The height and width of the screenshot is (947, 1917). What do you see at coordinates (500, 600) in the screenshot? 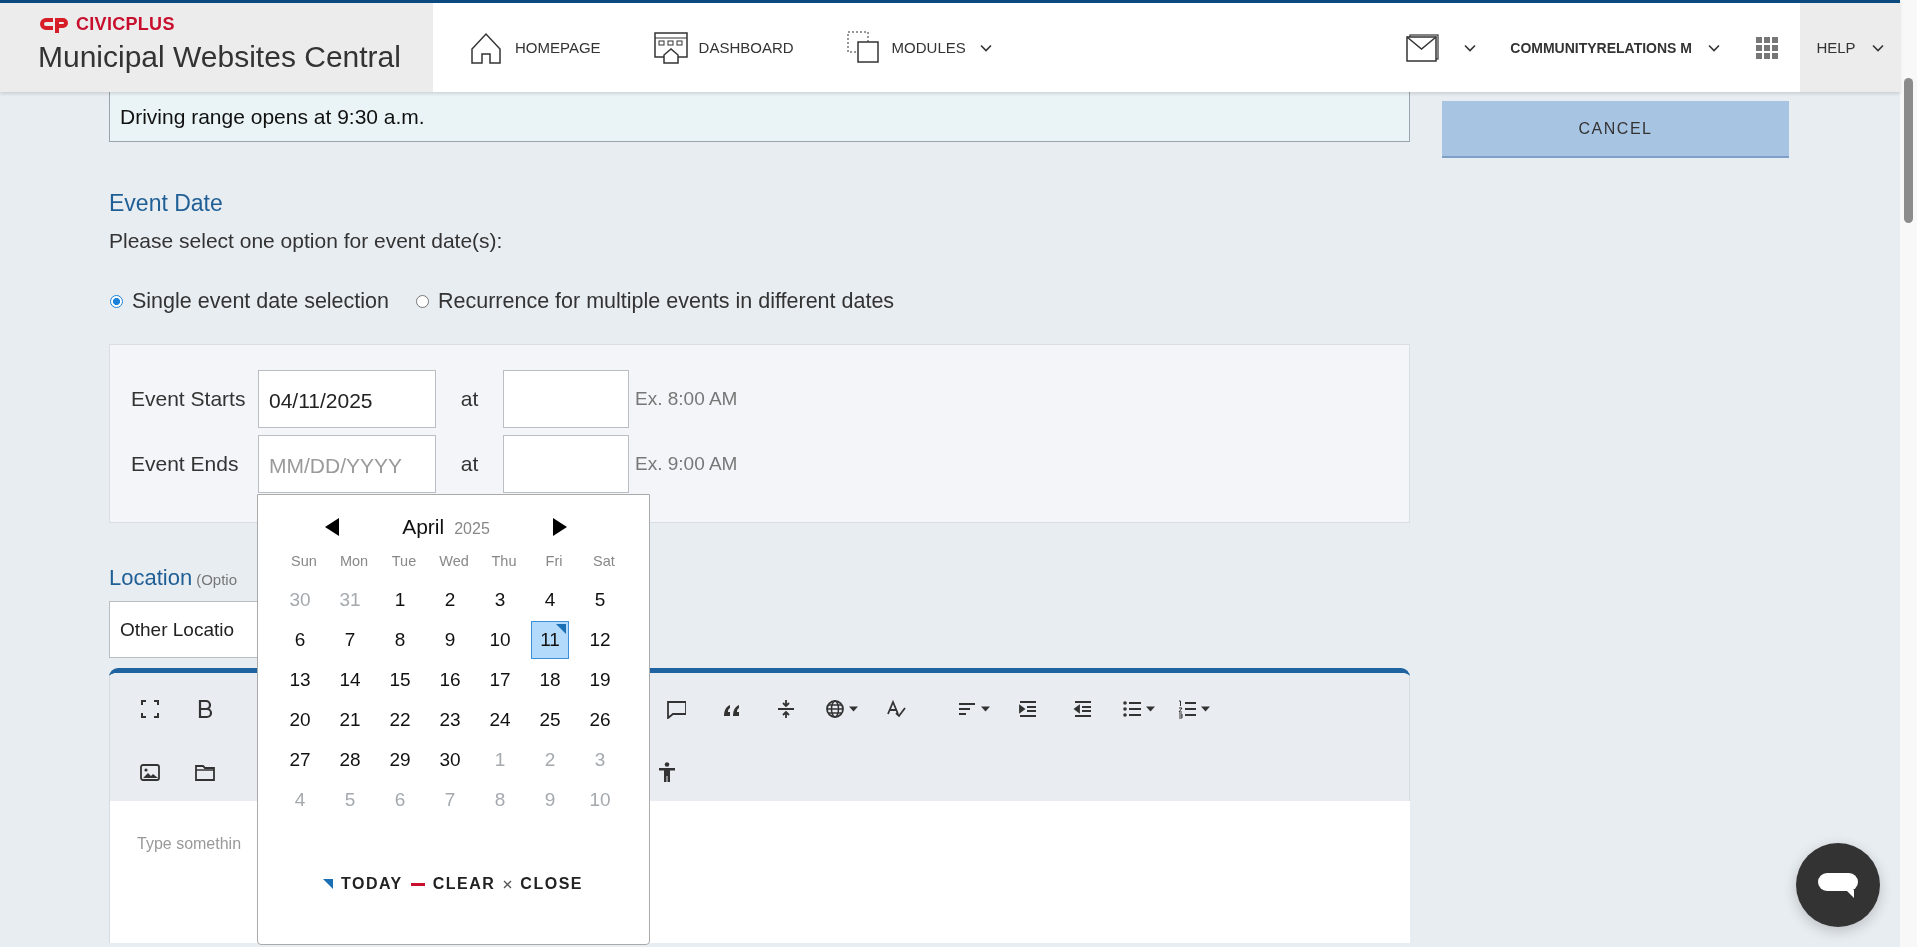
I see `day-cell: 3` at bounding box center [500, 600].